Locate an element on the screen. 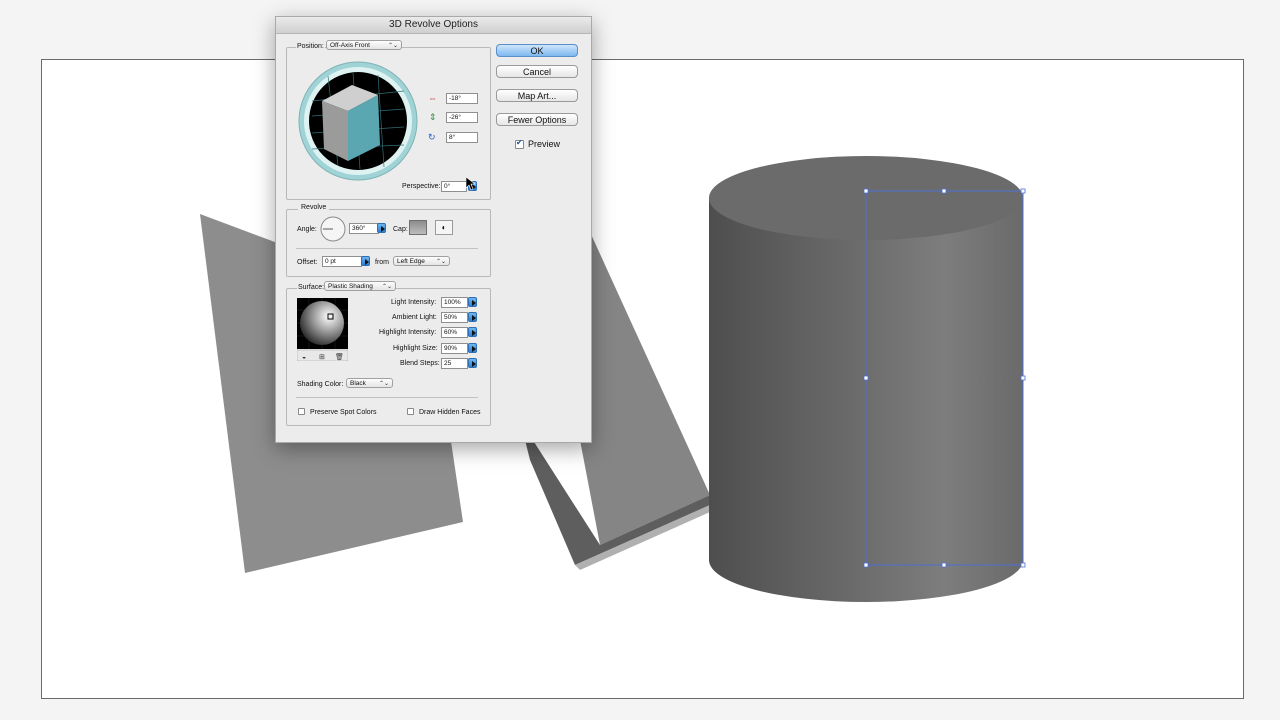 The width and height of the screenshot is (1280, 720). blend-steps-field: 25 is located at coordinates (454, 363).